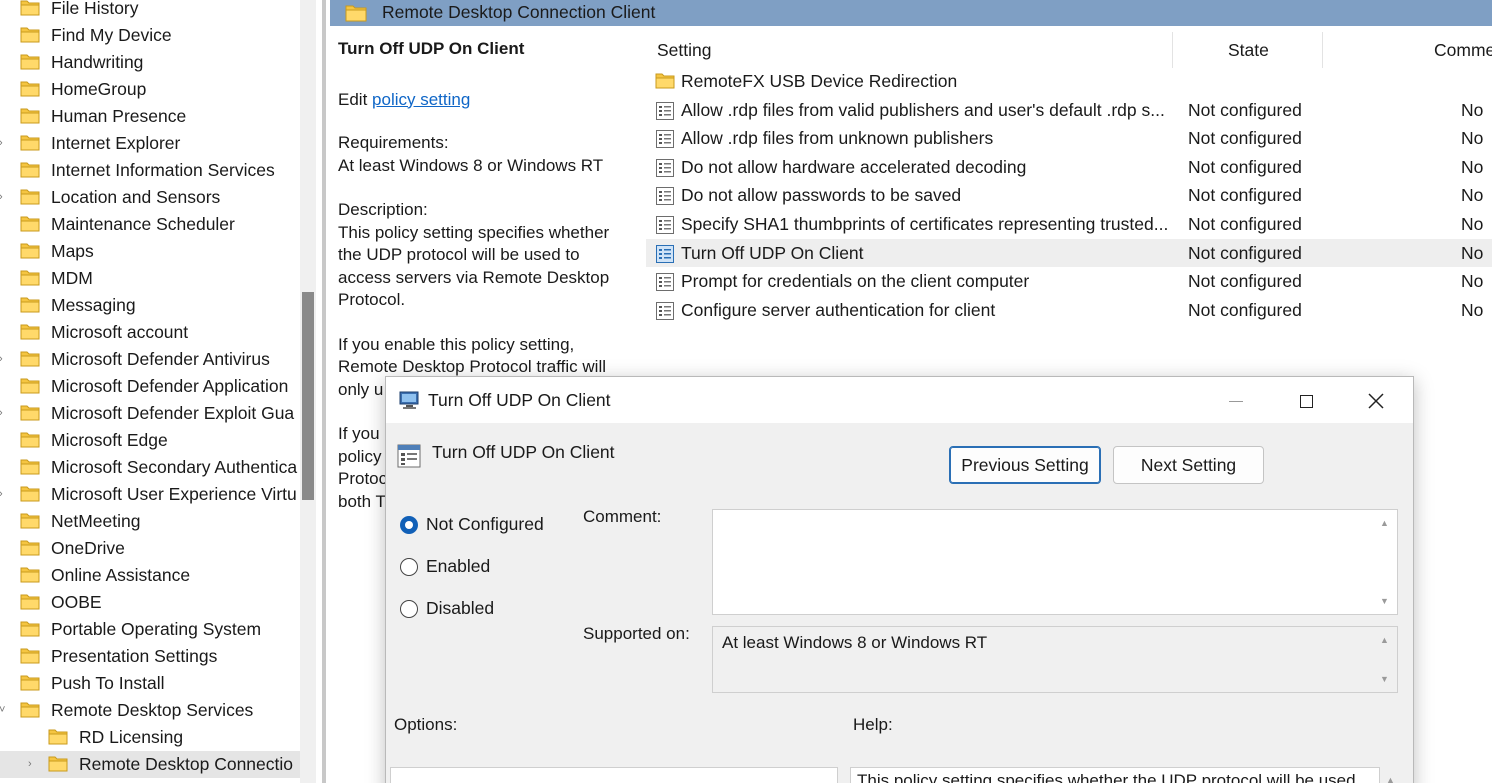 This screenshot has width=1492, height=783. What do you see at coordinates (1055, 562) in the screenshot?
I see `comment-textbox: ▲ ▼` at bounding box center [1055, 562].